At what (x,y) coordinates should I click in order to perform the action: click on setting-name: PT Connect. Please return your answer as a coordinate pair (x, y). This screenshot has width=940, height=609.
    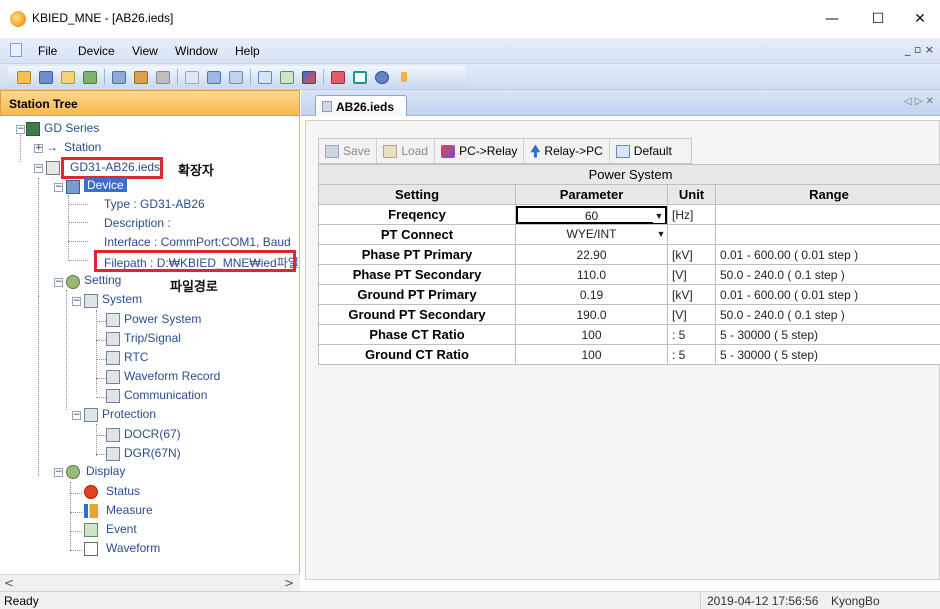
    Looking at the image, I should click on (417, 234).